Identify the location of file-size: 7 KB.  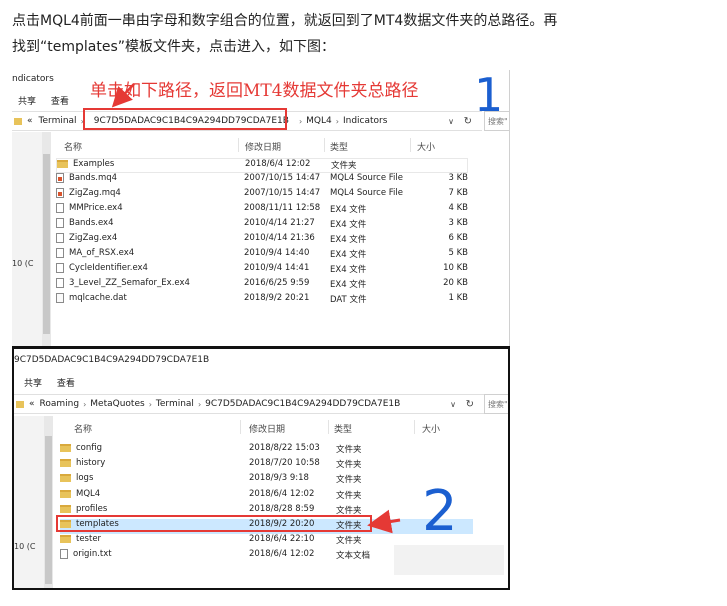
(458, 193).